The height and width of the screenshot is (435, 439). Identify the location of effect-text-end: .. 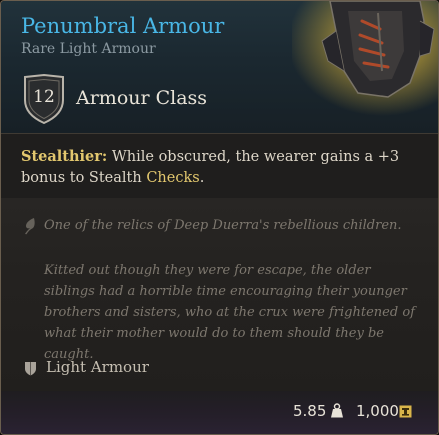
(202, 178).